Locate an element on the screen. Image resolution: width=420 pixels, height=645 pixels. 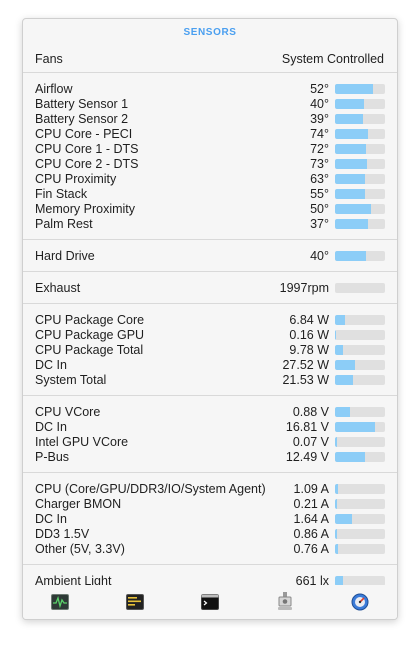
sensor-row: Airflow 52° is located at coordinates (210, 88).